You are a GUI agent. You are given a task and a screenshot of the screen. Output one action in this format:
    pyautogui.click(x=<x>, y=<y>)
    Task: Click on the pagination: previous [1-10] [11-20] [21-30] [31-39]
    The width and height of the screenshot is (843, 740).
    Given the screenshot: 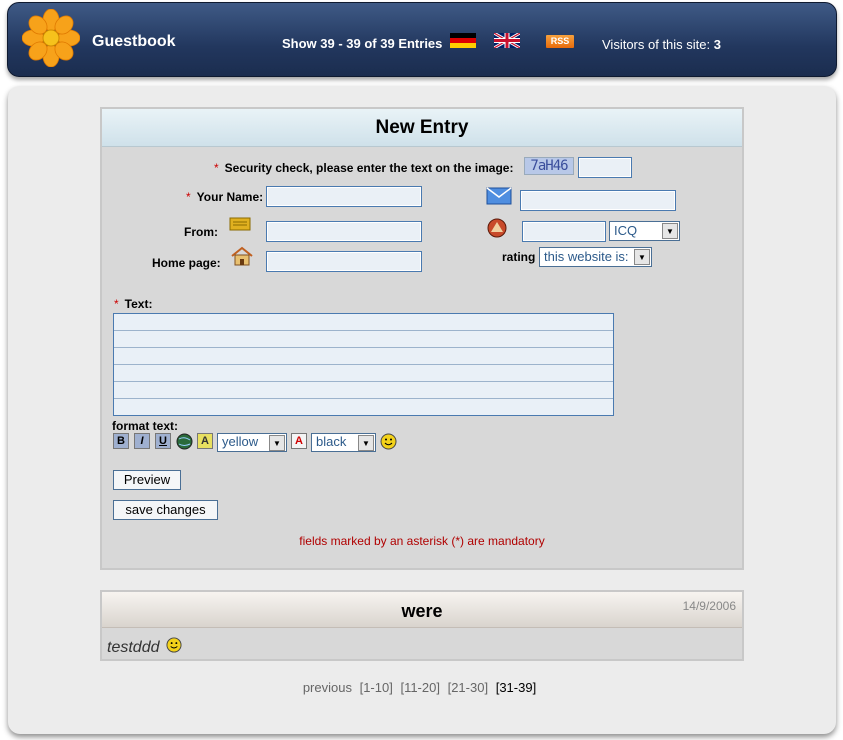 What is the action you would take?
    pyautogui.click(x=421, y=687)
    